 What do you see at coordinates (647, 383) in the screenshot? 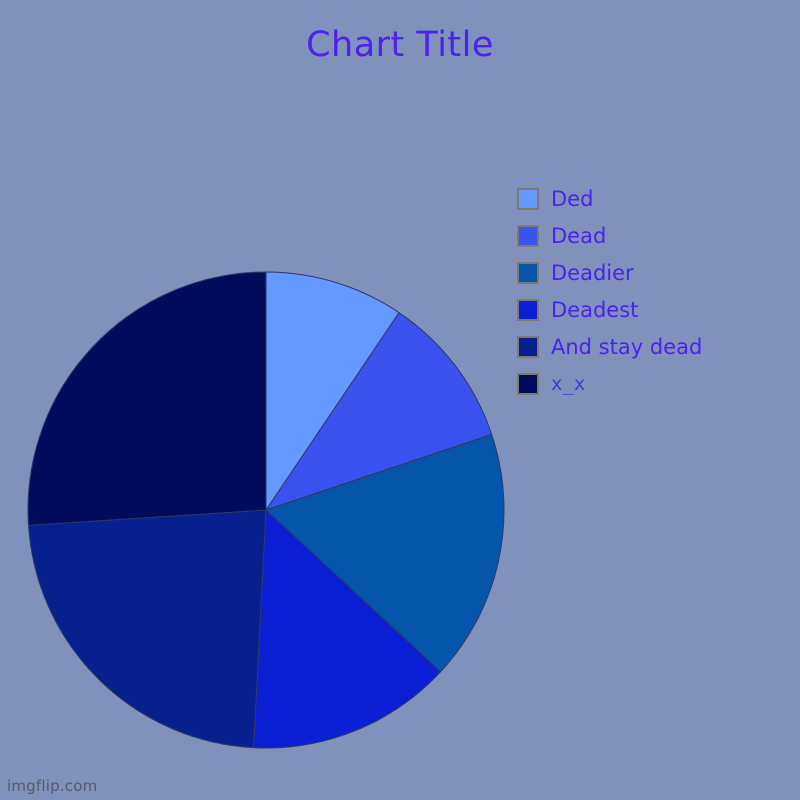
I see `legend-item: x_x` at bounding box center [647, 383].